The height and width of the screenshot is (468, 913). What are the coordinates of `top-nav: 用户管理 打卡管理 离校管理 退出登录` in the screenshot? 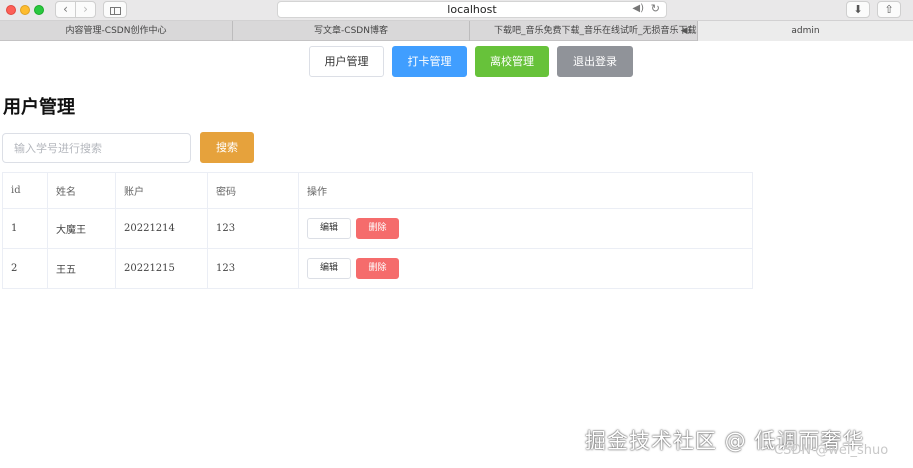 It's located at (456, 62).